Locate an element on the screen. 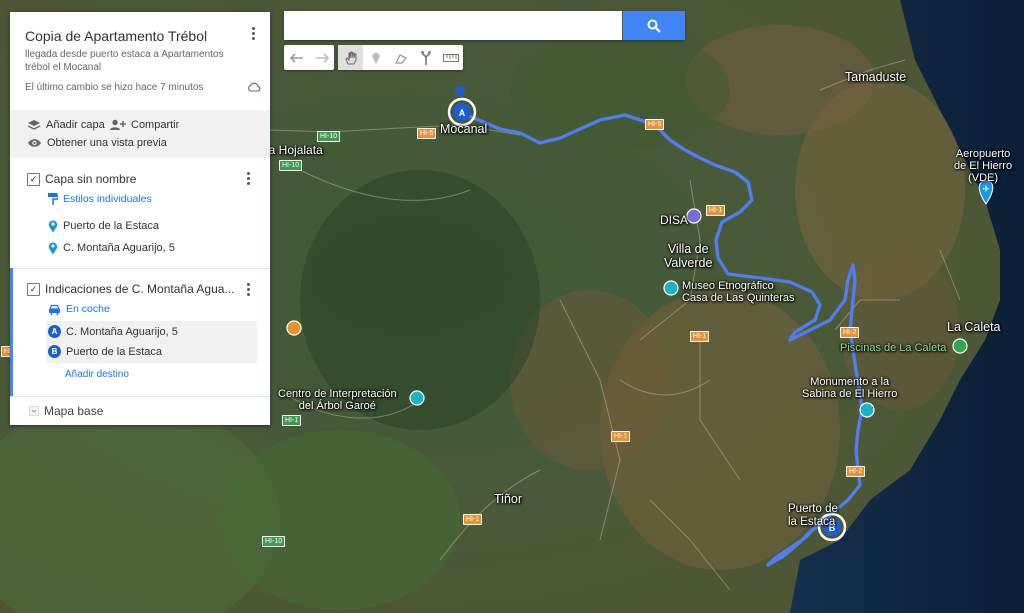 The image size is (1024, 613). add-layer-button: Añadir capa is located at coordinates (66, 125).